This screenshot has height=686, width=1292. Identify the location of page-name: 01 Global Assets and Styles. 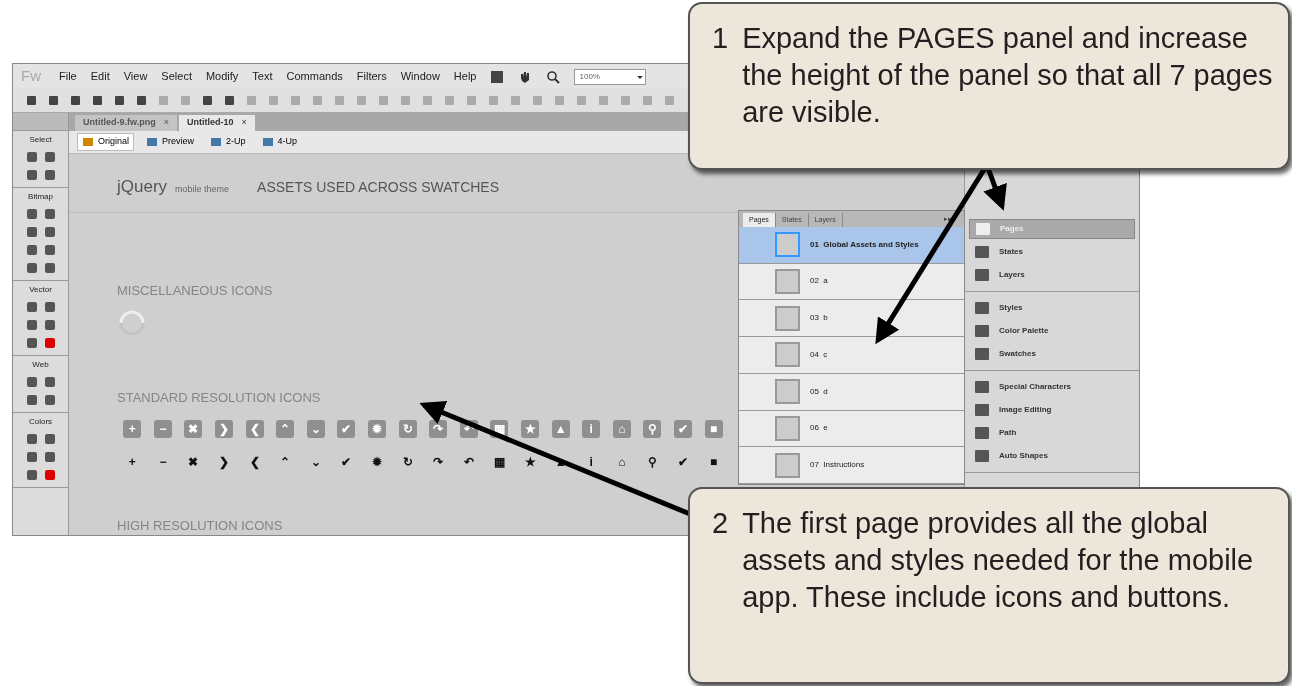
(864, 244).